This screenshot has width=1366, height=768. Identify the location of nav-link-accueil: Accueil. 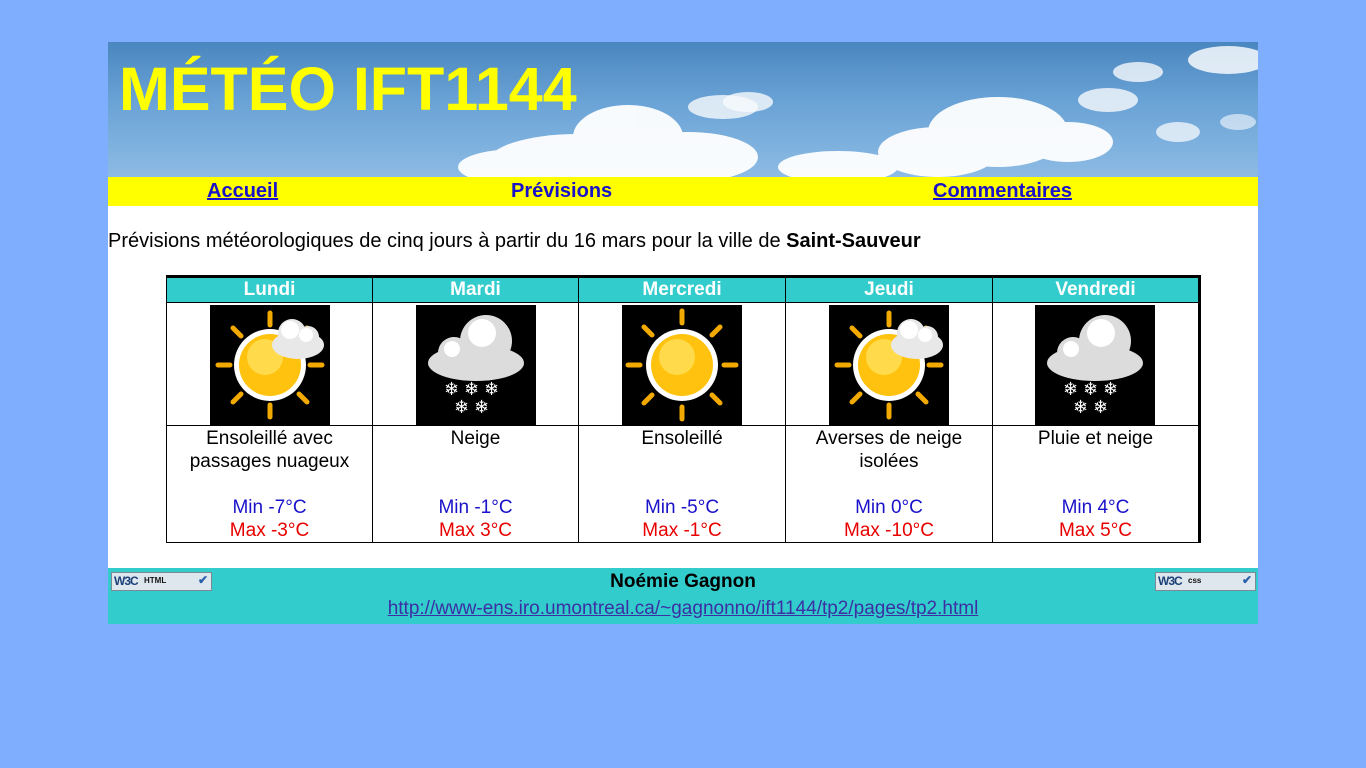
(242, 191).